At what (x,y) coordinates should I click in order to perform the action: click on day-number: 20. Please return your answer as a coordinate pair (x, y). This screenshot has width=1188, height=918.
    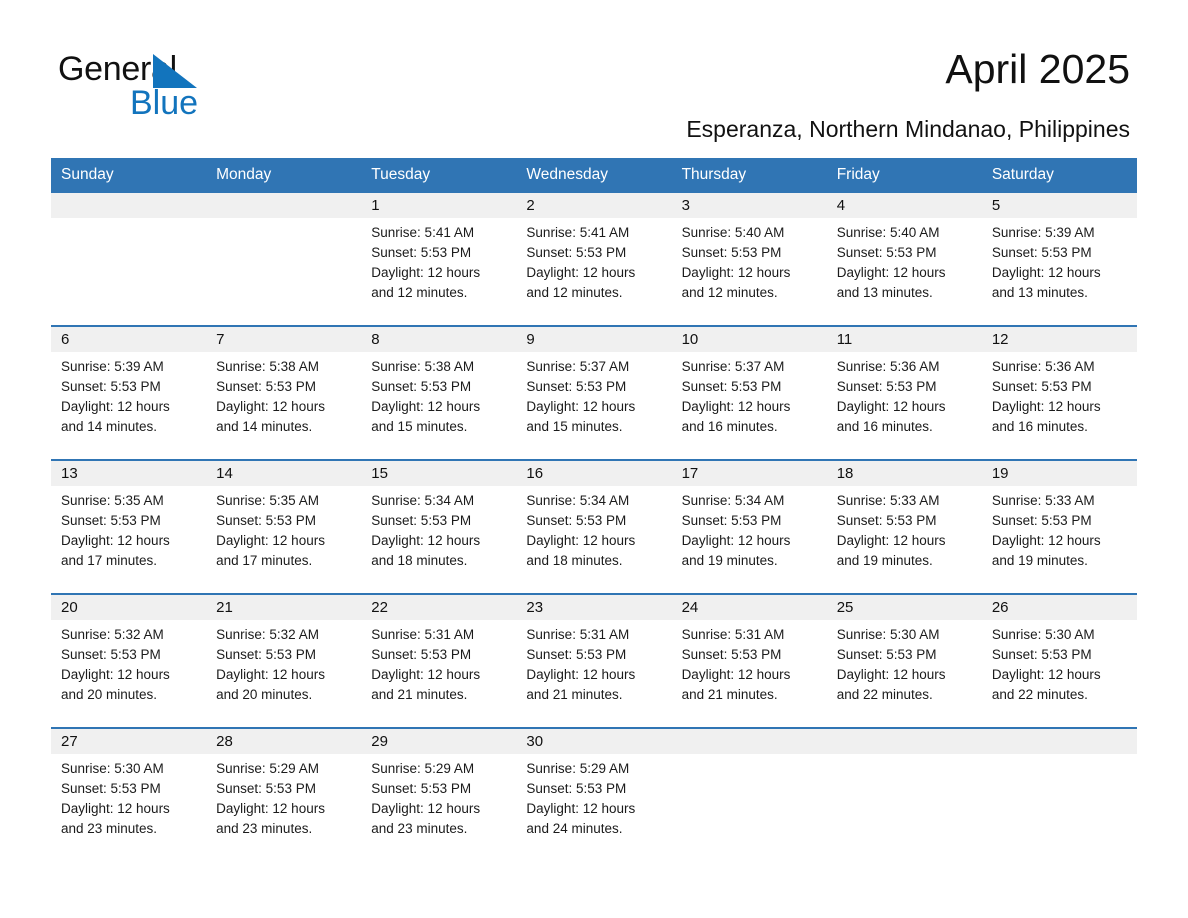
    Looking at the image, I should click on (129, 606).